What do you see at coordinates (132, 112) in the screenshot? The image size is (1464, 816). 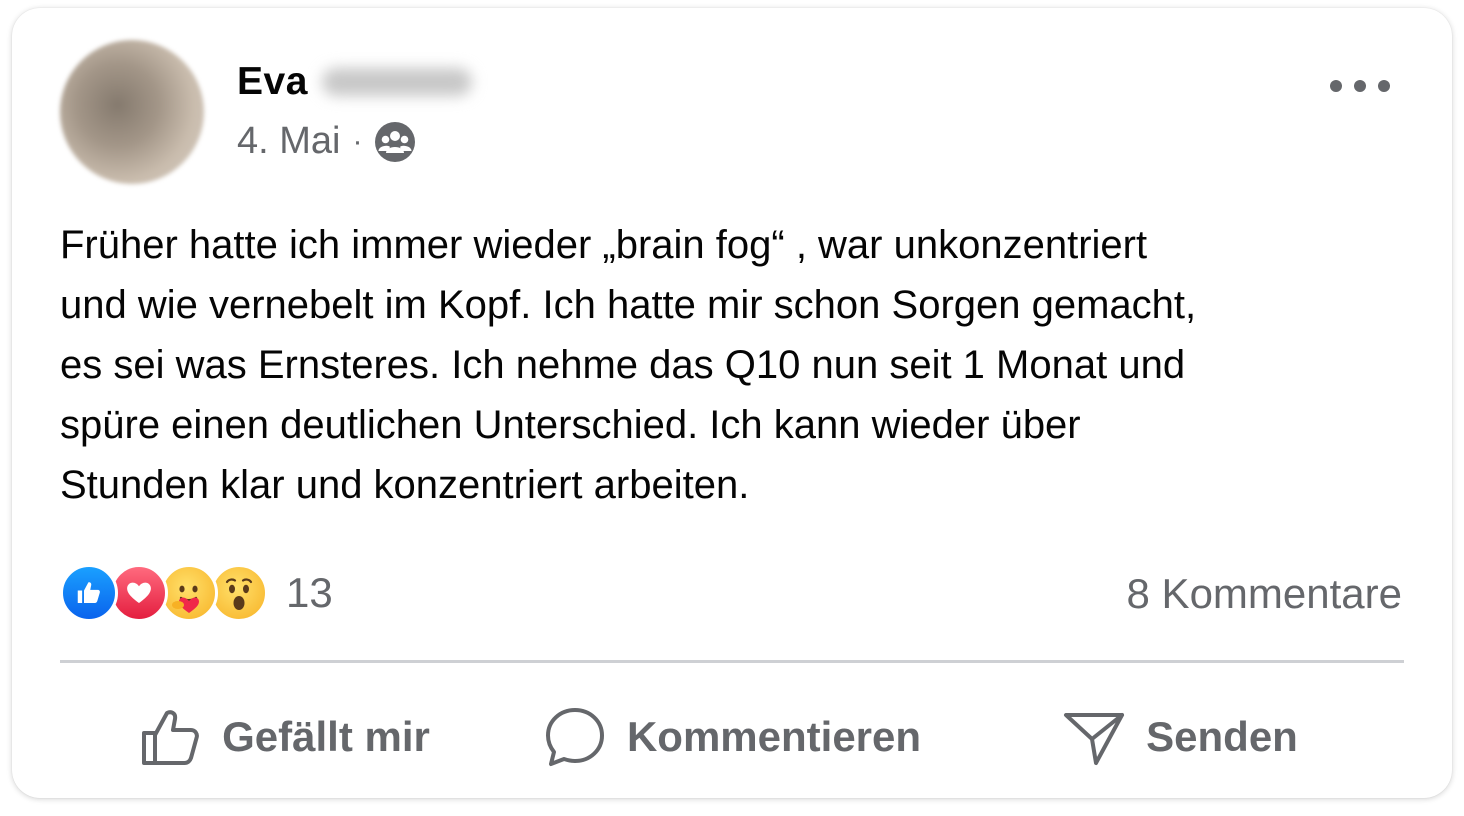 I see `avatar` at bounding box center [132, 112].